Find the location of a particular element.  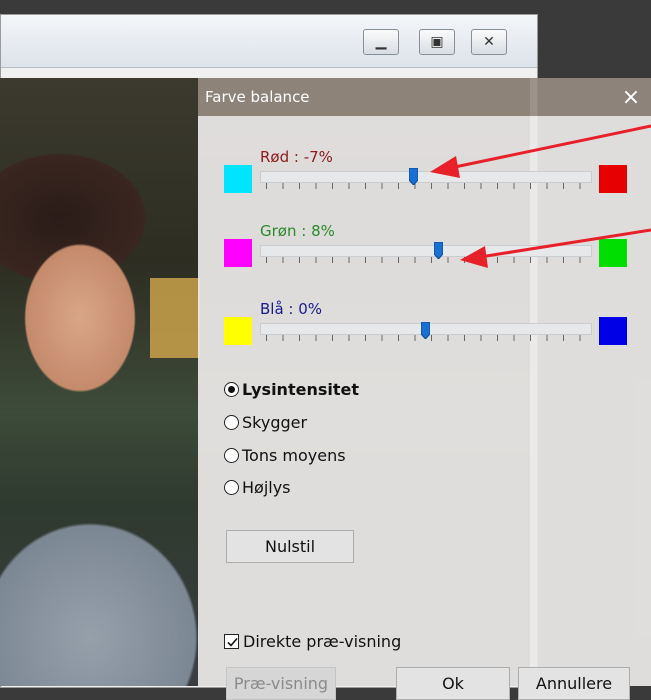

annotation-arrow-green is located at coordinates (555, 248).